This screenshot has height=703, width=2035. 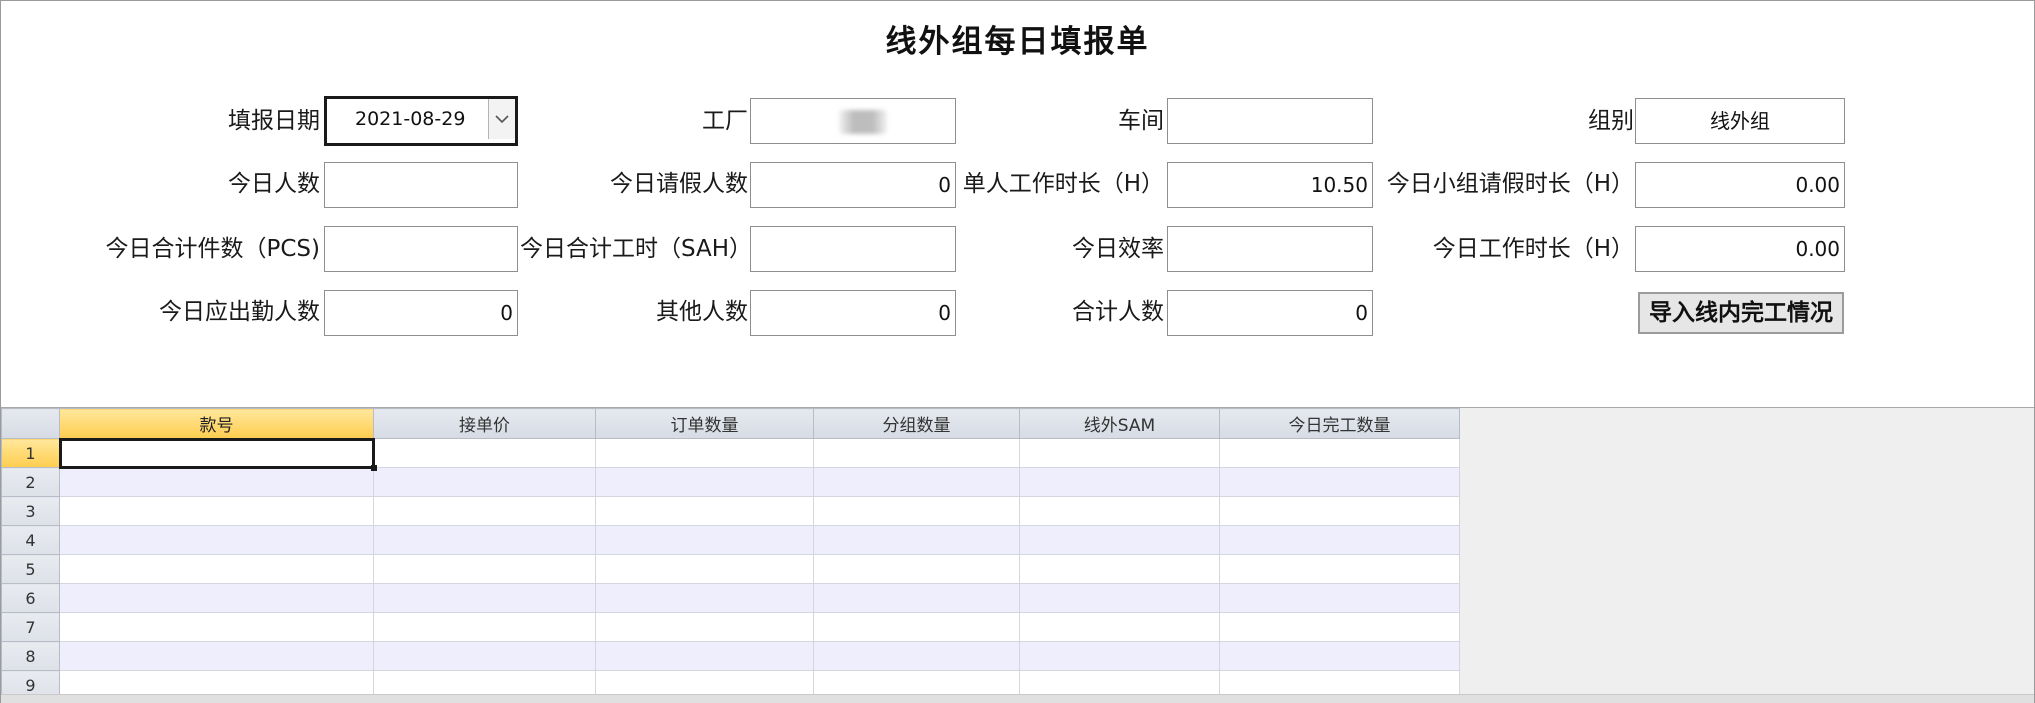 I want to click on import-inline-completion-button: 导入线内完工情况, so click(x=1741, y=313).